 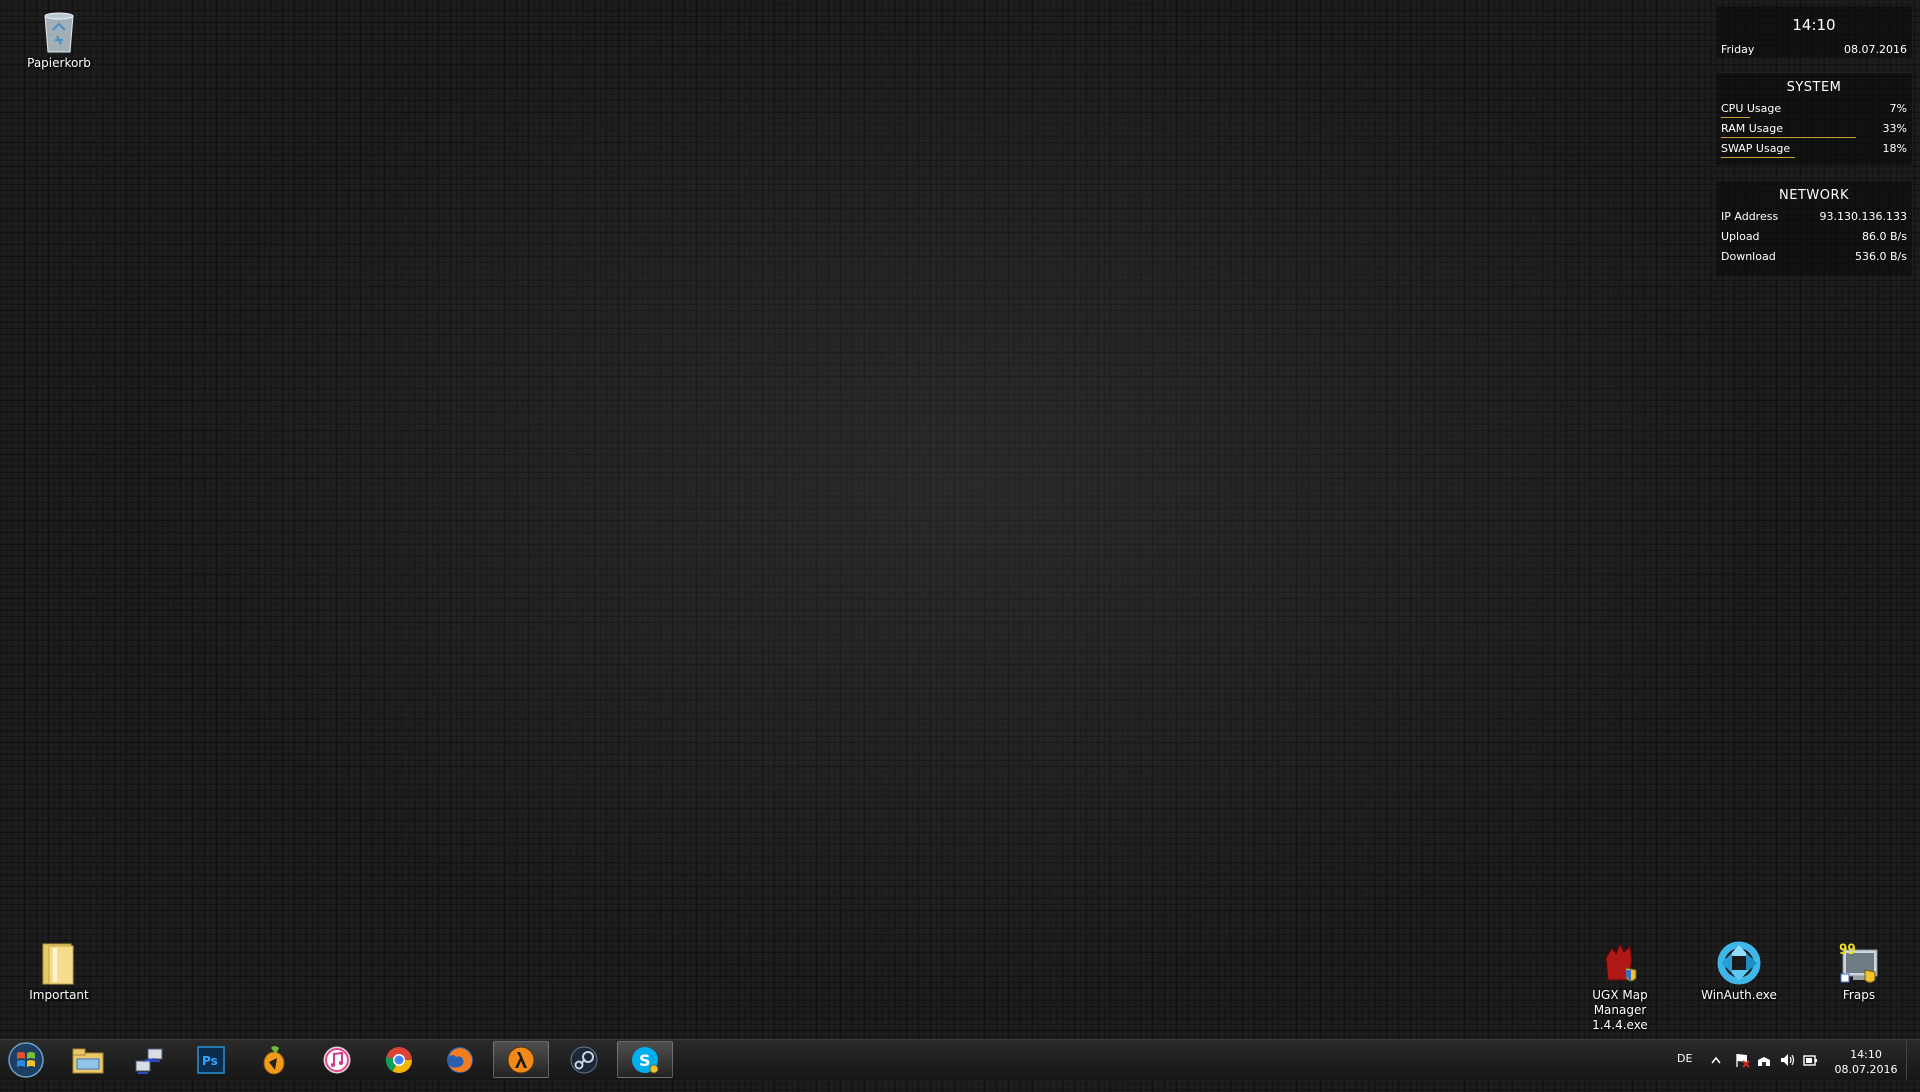 What do you see at coordinates (1913, 1060) in the screenshot?
I see `show-desktop-button` at bounding box center [1913, 1060].